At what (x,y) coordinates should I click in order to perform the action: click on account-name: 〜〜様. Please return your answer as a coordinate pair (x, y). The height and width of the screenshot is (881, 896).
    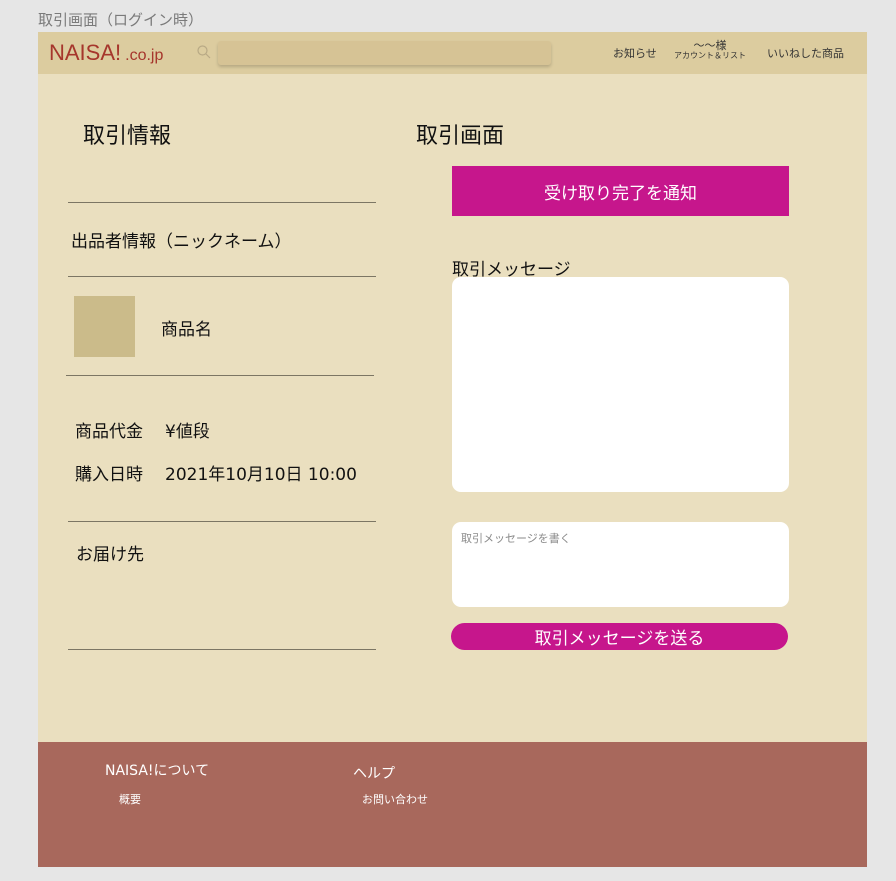
    Looking at the image, I should click on (710, 45).